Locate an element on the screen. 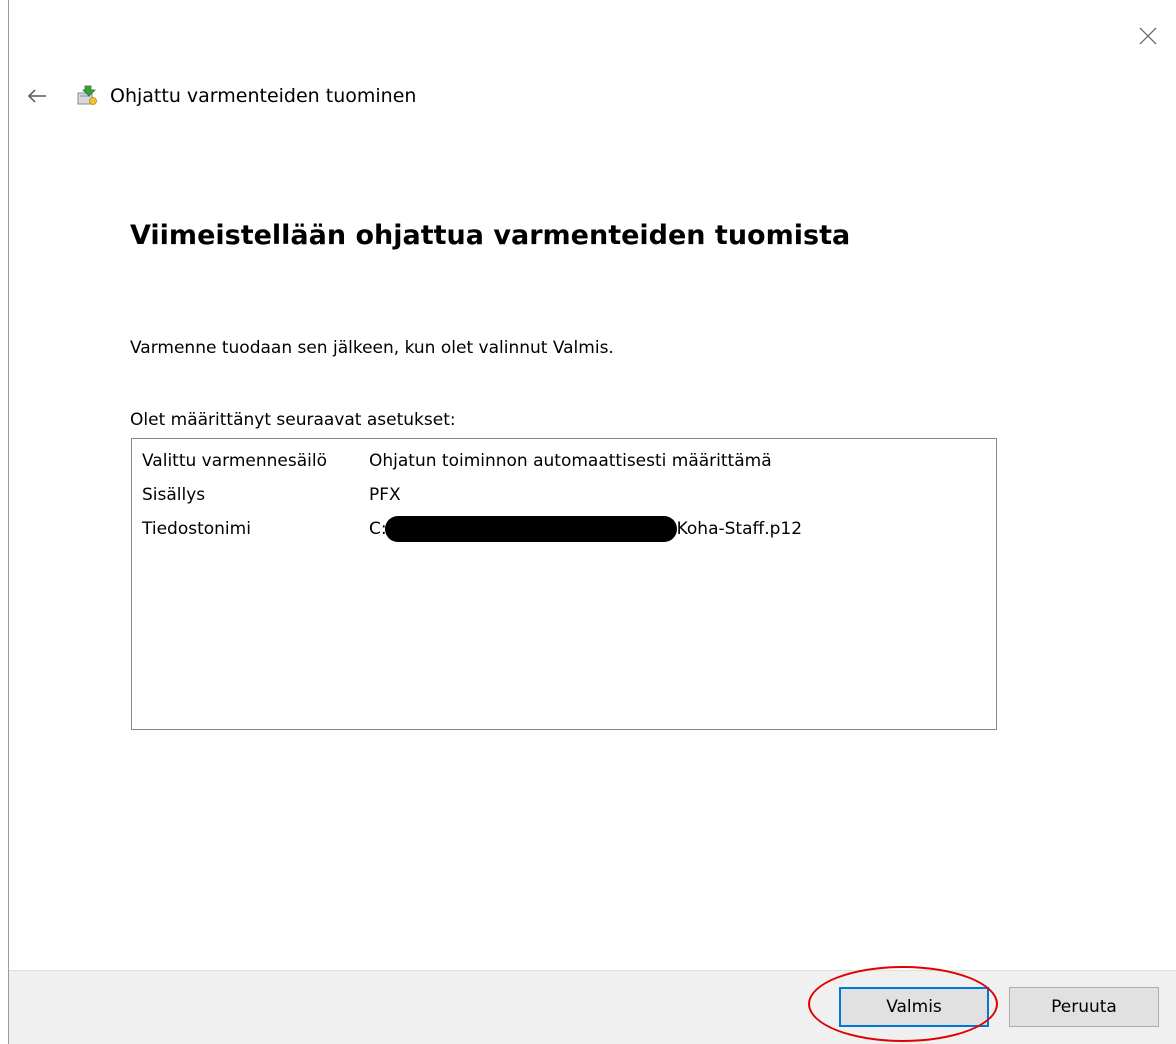 The width and height of the screenshot is (1176, 1044). settings-label: Olet määrittänyt seuraavat asetukset: is located at coordinates (293, 420).